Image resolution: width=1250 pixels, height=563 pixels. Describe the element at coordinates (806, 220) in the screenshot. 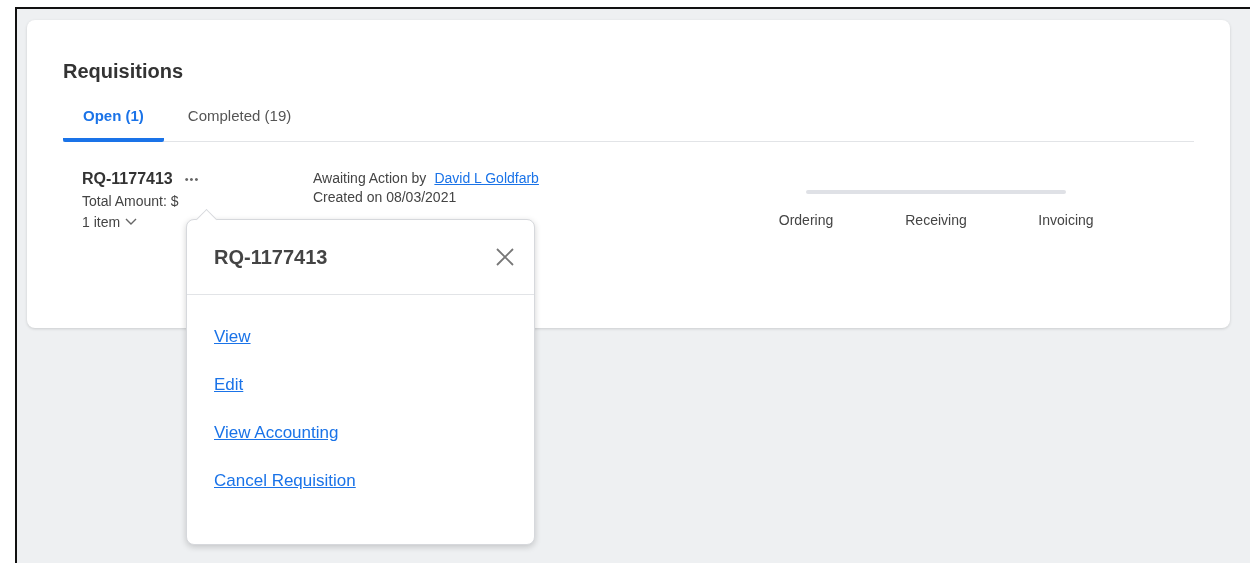

I see `stage-label: Ordering` at that location.